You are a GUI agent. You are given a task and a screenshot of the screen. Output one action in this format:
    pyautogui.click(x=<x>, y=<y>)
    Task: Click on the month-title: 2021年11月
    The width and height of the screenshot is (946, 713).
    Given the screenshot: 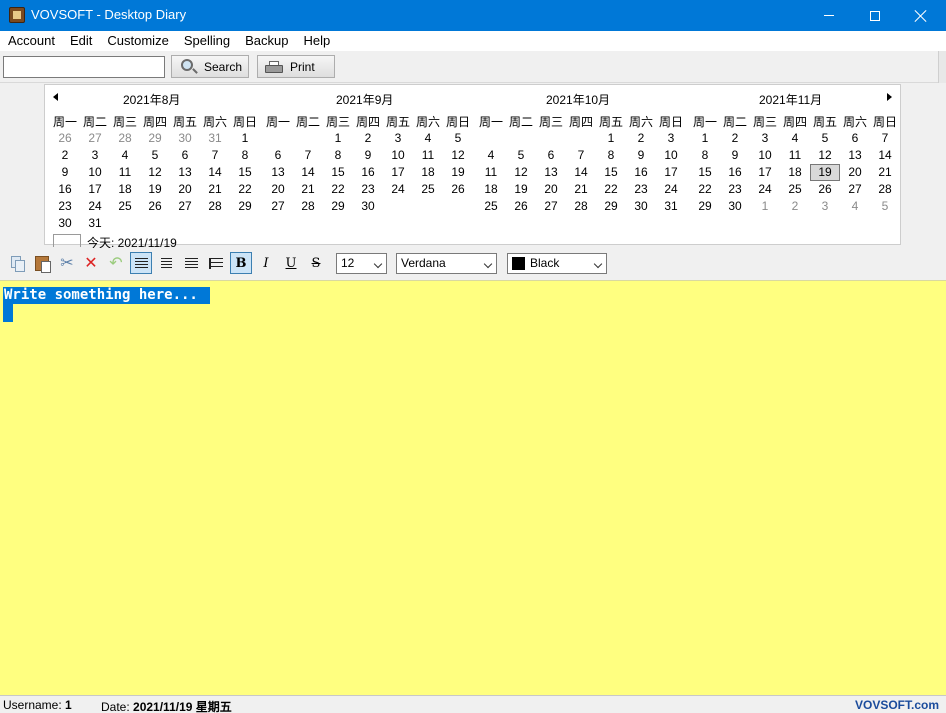 What is the action you would take?
    pyautogui.click(x=790, y=99)
    